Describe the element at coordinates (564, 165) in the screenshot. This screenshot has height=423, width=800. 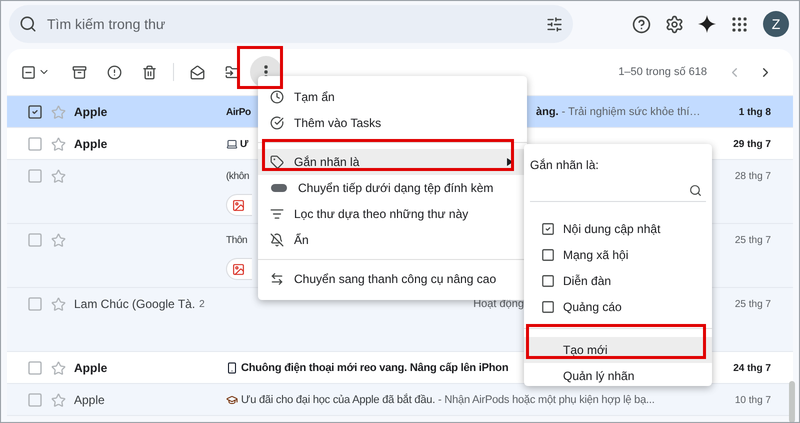
I see `menu-title: Gắn nhãn là:` at that location.